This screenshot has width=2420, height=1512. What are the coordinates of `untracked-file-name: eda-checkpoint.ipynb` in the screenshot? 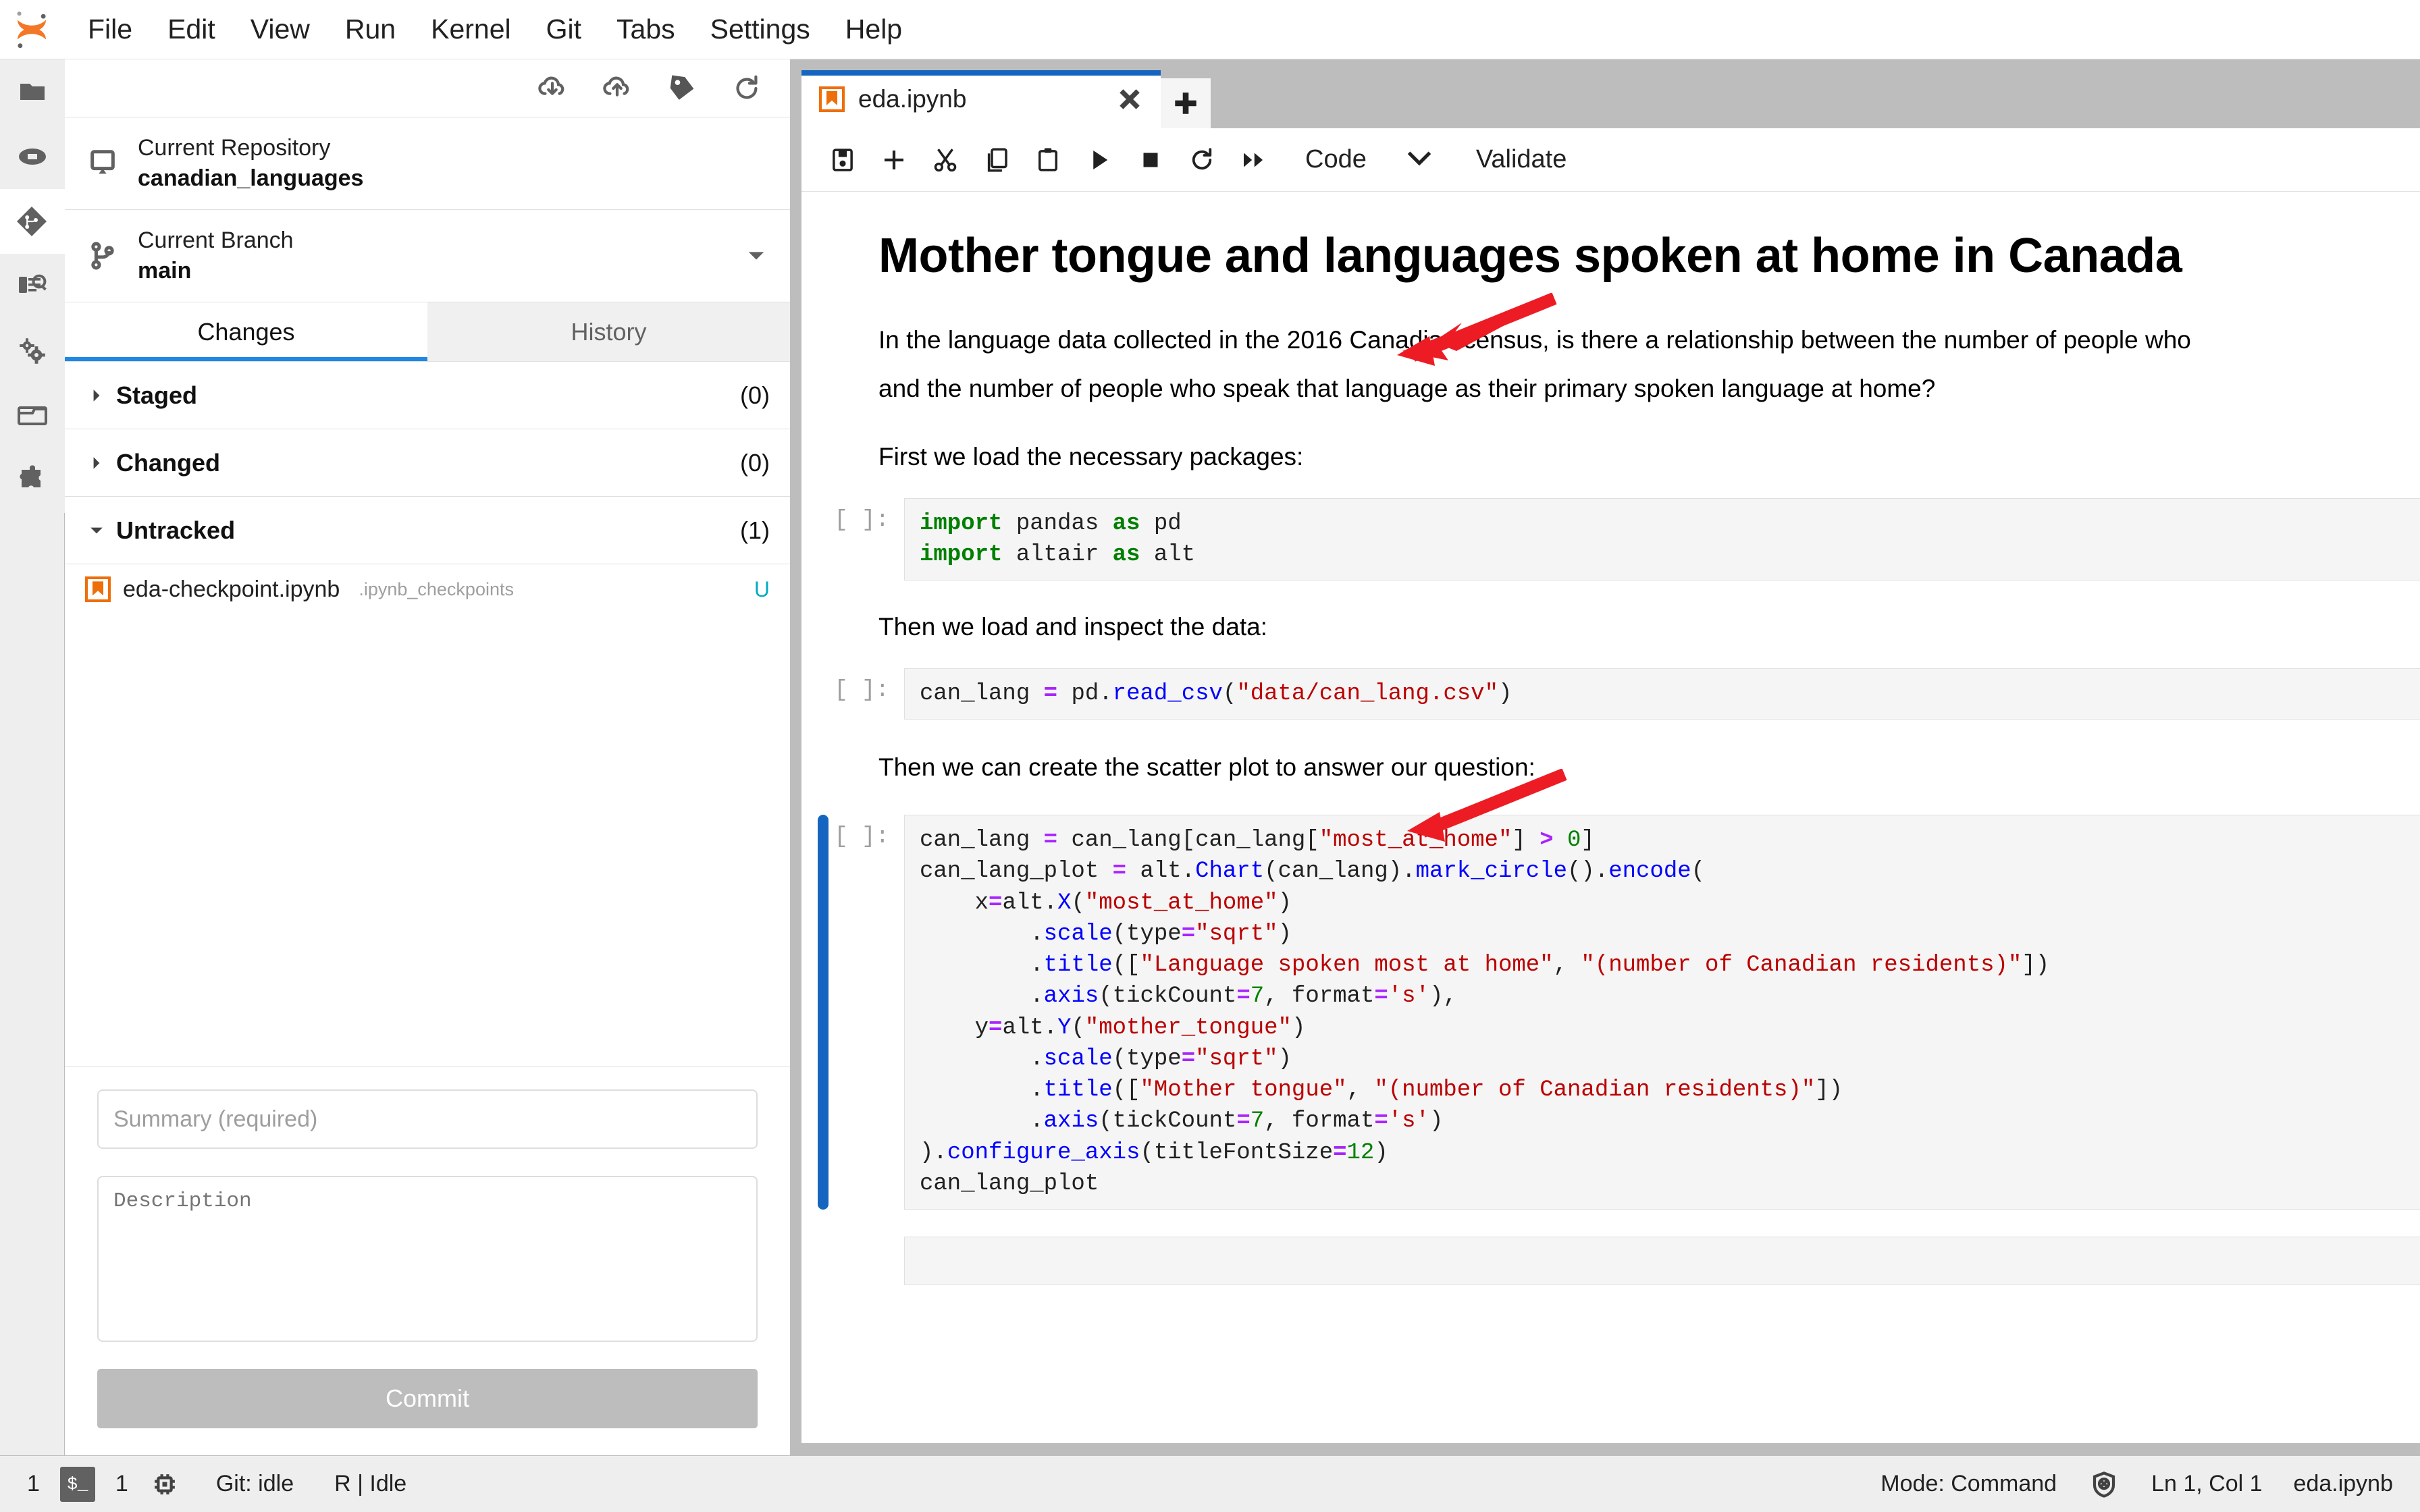 It's located at (231, 589).